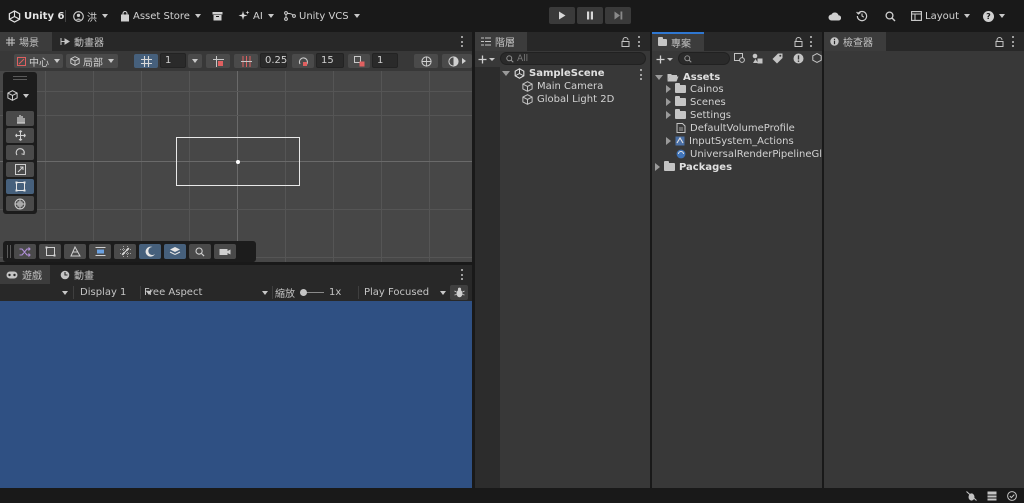 The image size is (1024, 503). What do you see at coordinates (501, 41) in the screenshot?
I see `tab-hierarchy: 階層` at bounding box center [501, 41].